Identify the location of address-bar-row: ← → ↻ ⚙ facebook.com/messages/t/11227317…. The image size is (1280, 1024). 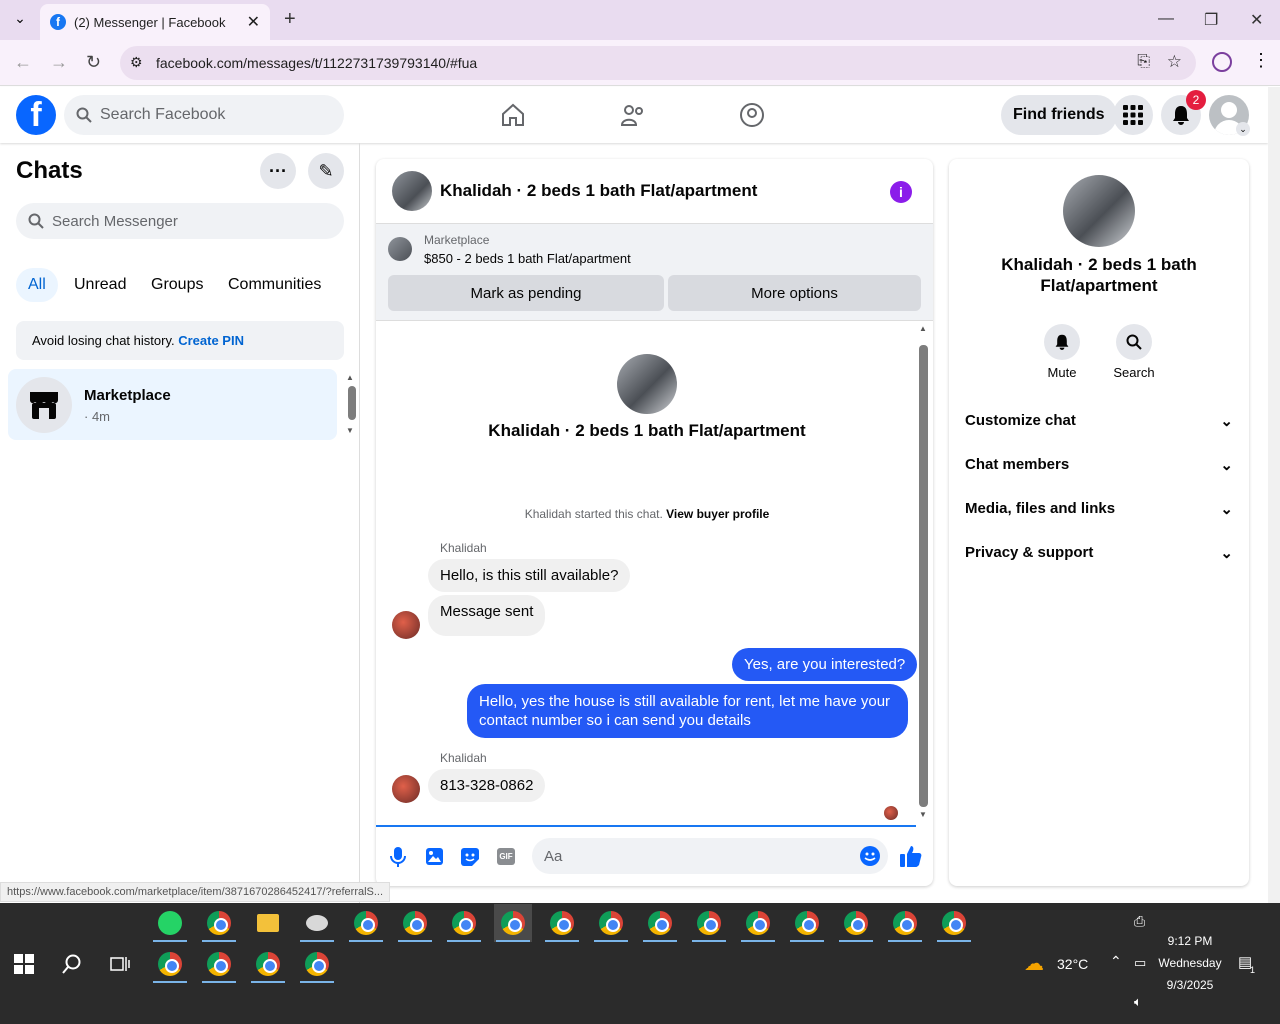
(640, 63).